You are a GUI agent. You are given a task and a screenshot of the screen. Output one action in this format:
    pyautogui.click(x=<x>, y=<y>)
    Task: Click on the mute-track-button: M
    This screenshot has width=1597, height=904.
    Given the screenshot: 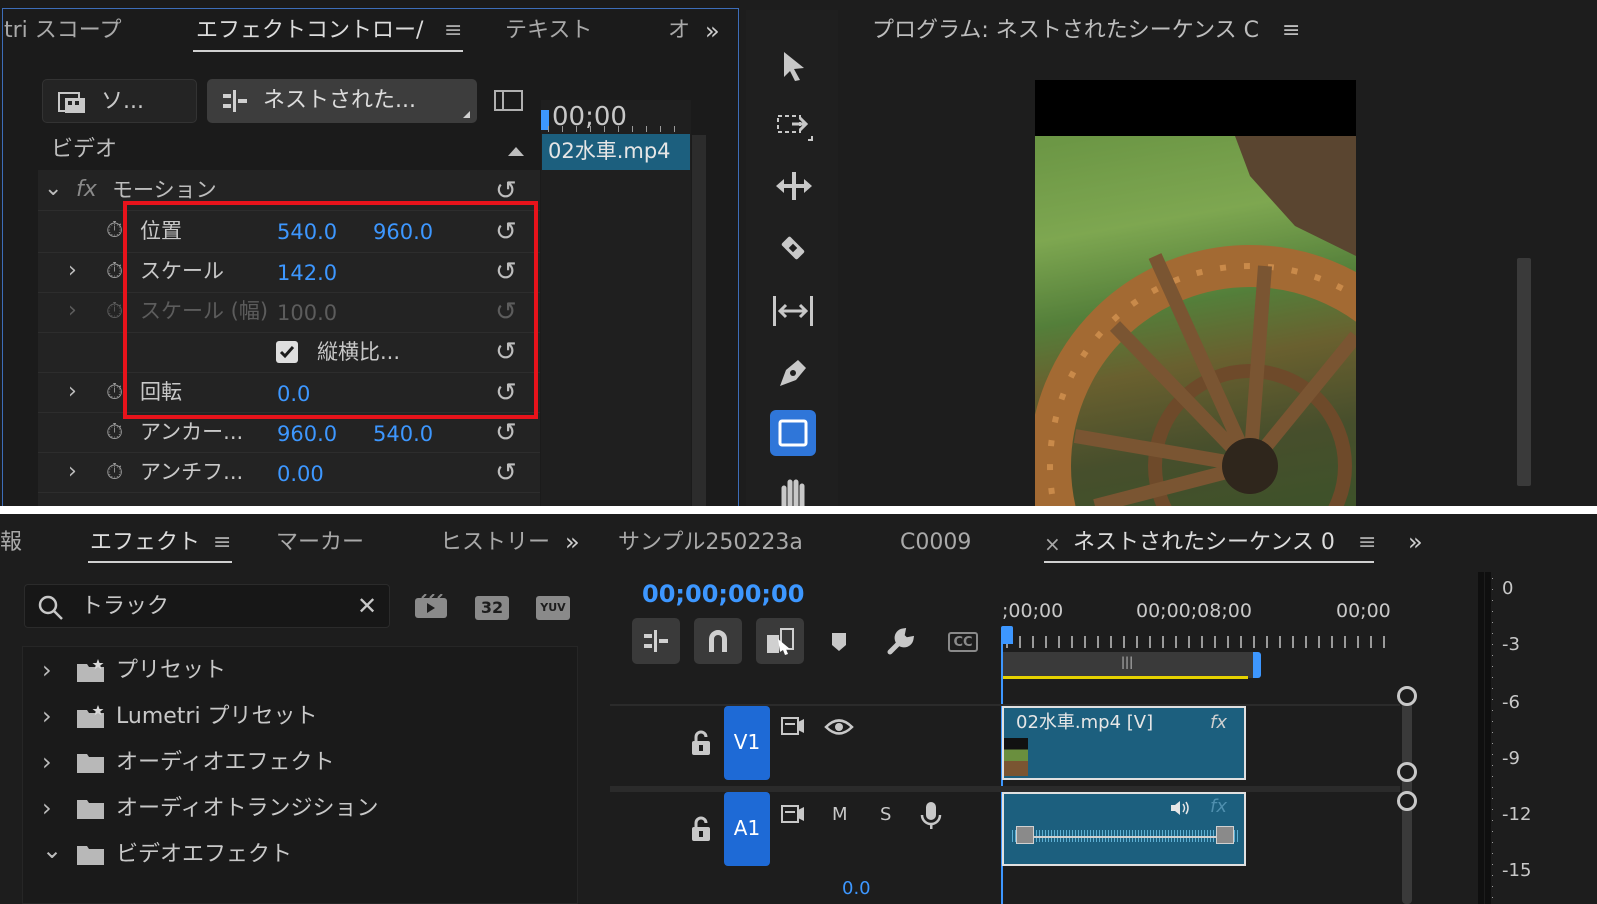 What is the action you would take?
    pyautogui.click(x=840, y=815)
    